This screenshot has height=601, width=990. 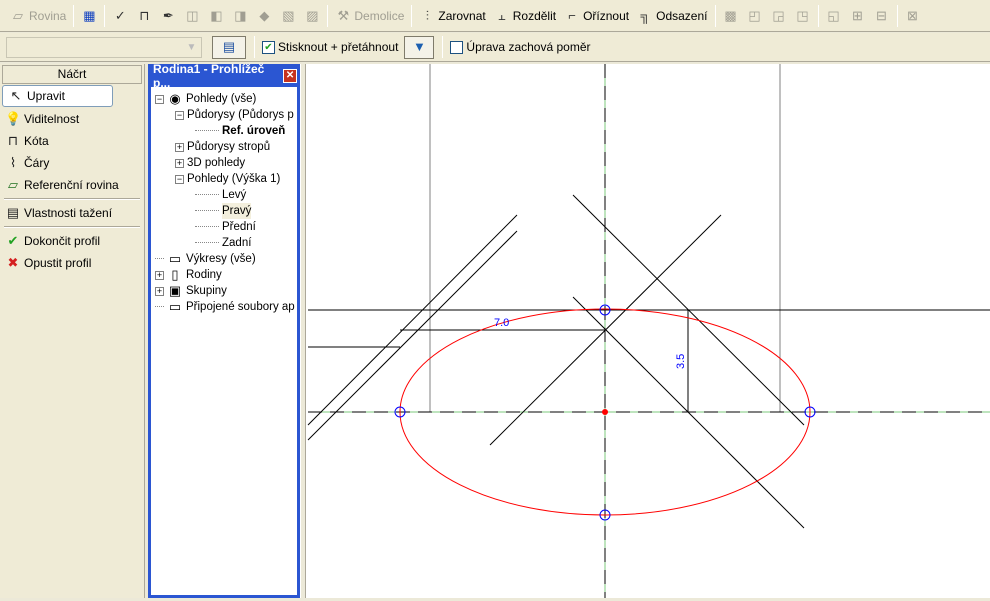 I want to click on tree-node-label: Pohledy (vše), so click(x=221, y=99).